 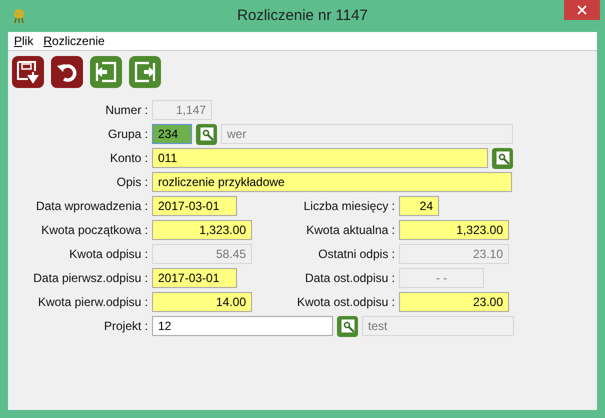 What do you see at coordinates (126, 110) in the screenshot?
I see `field-label: Numer :` at bounding box center [126, 110].